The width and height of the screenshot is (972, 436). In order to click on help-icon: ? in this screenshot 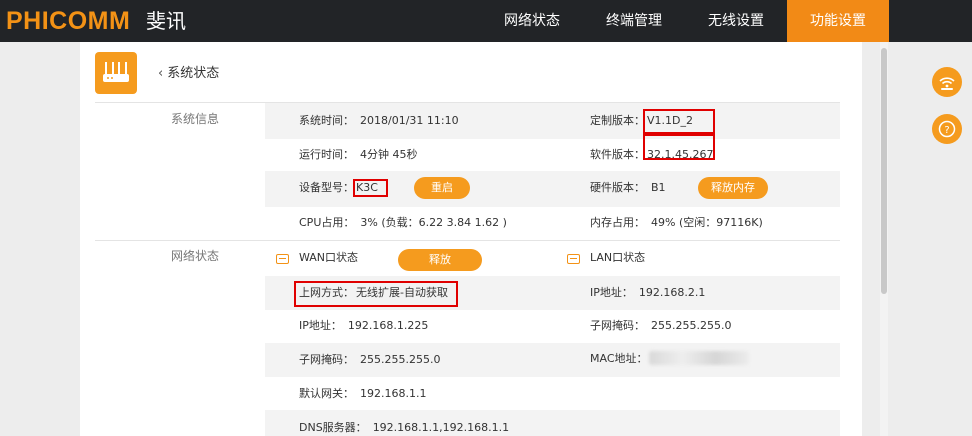, I will do `click(947, 129)`.